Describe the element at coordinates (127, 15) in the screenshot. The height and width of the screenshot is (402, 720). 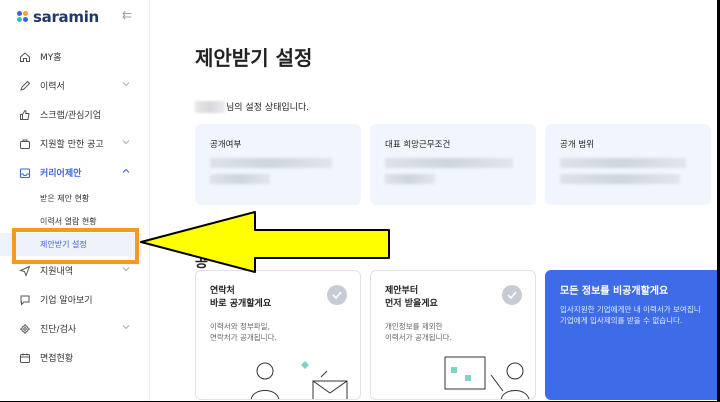
I see `collapse-sidebar-icon: ⇇` at that location.